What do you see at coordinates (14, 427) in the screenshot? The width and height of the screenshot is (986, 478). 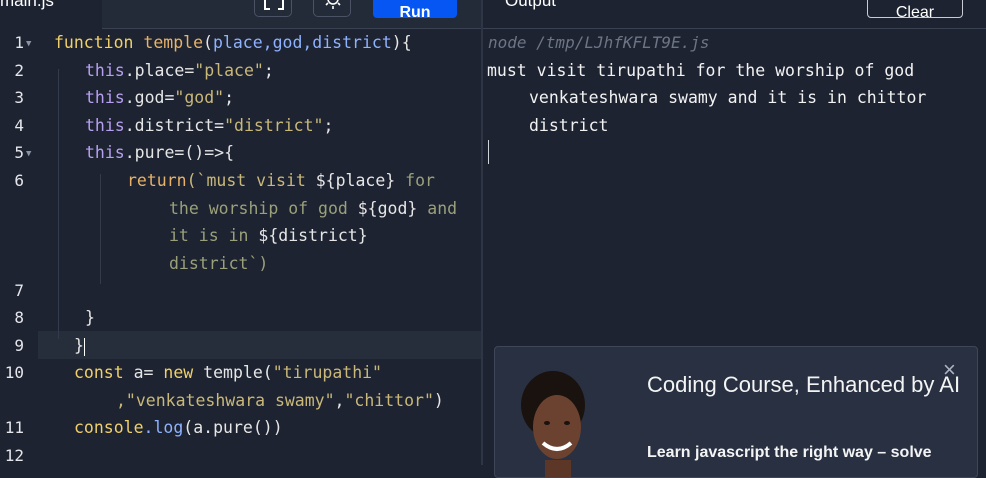 I see `line-number: 11` at bounding box center [14, 427].